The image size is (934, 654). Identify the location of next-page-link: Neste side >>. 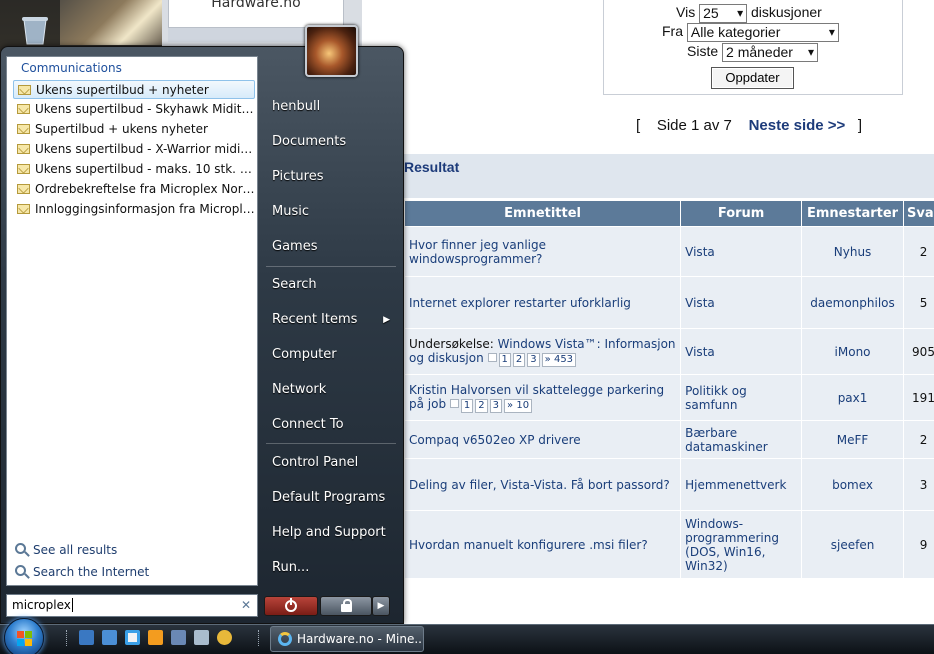
(797, 125).